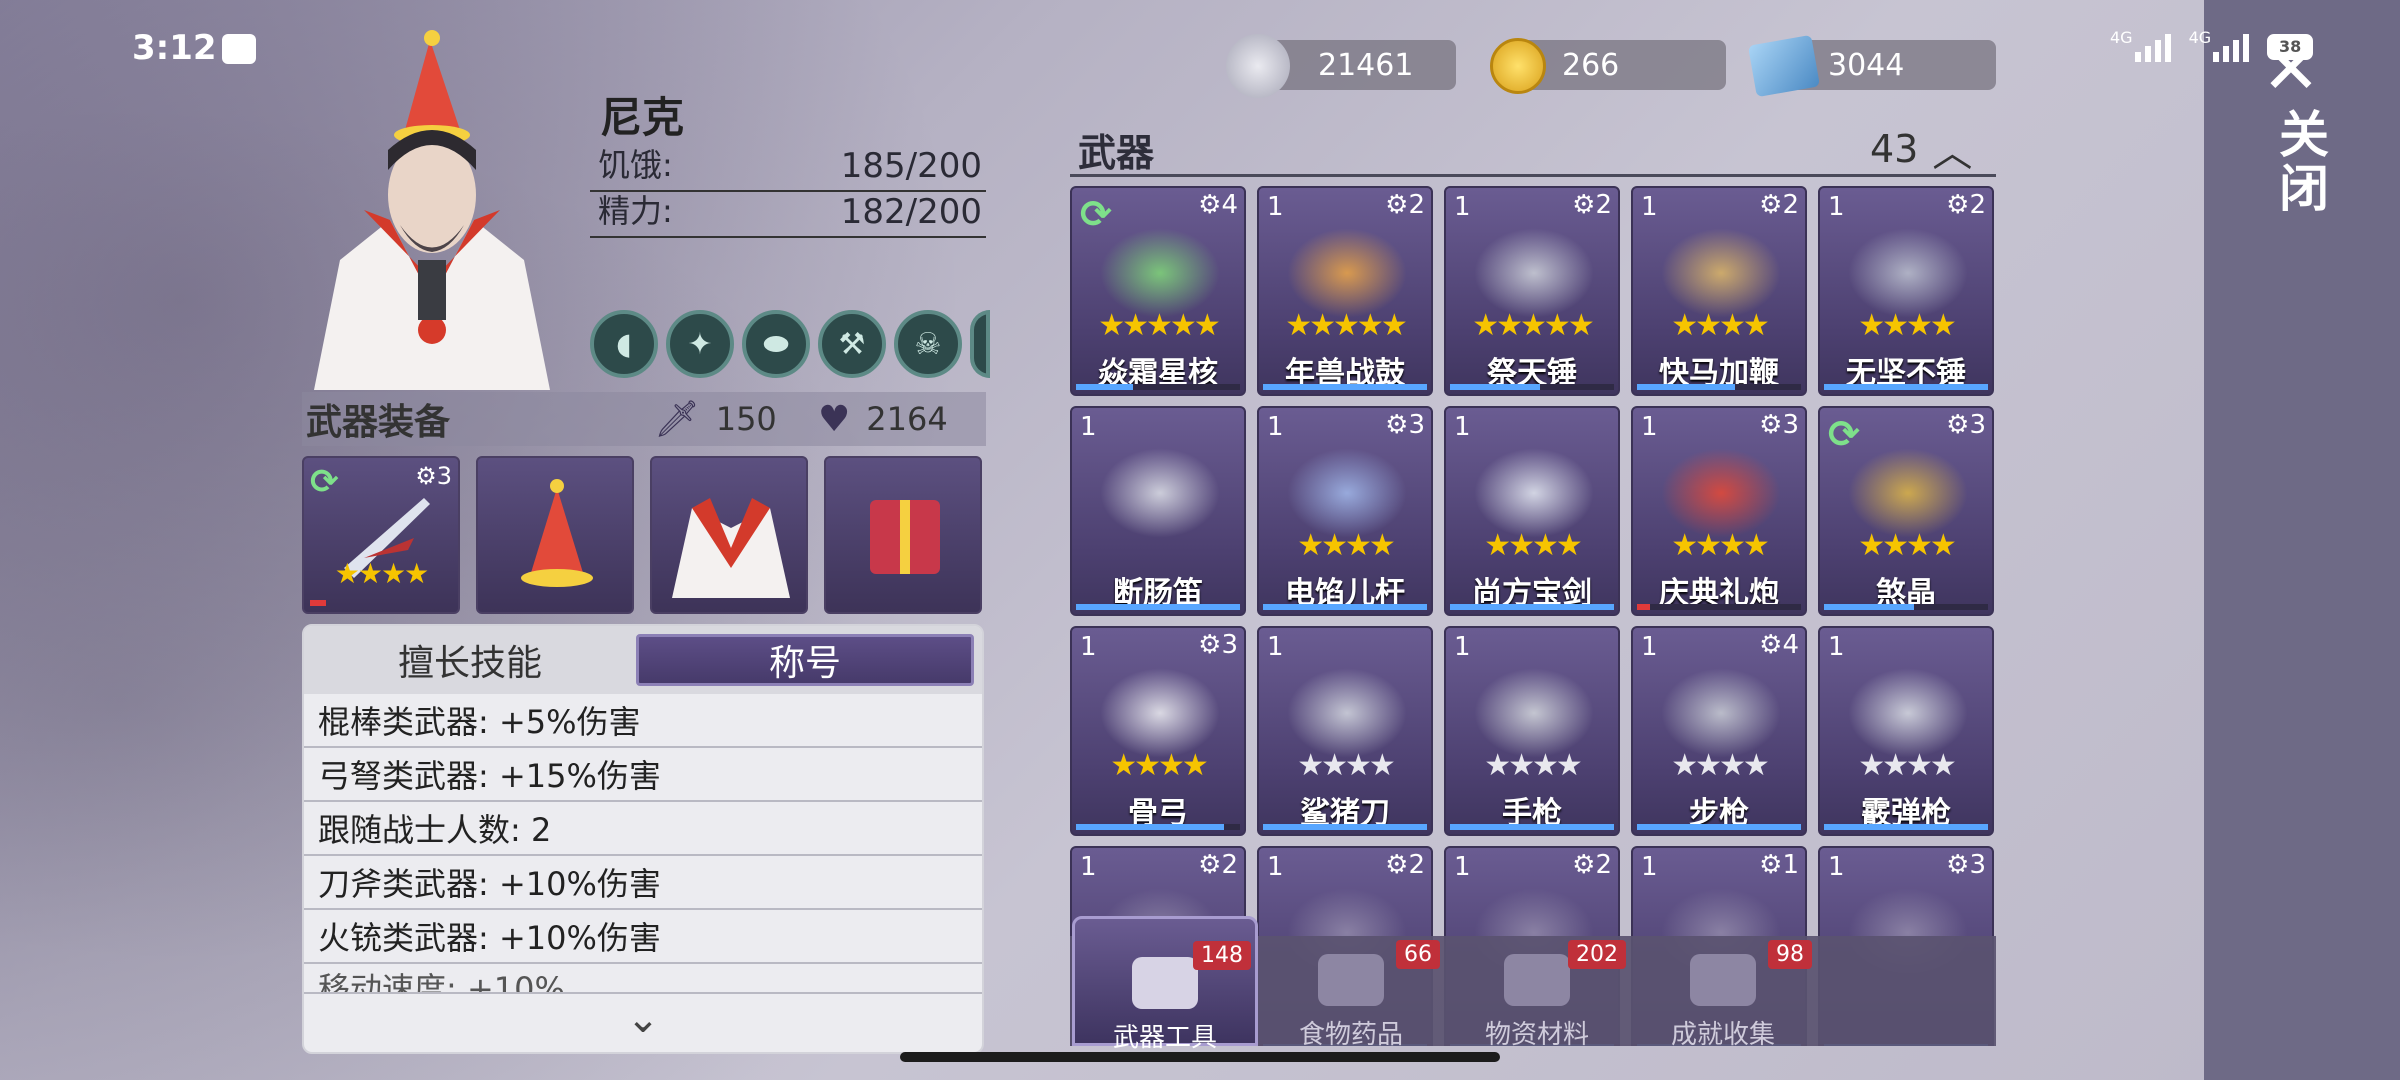  I want to click on weapon-card: 1 ⚙2 ★★★★ 无坚不锤, so click(1906, 291).